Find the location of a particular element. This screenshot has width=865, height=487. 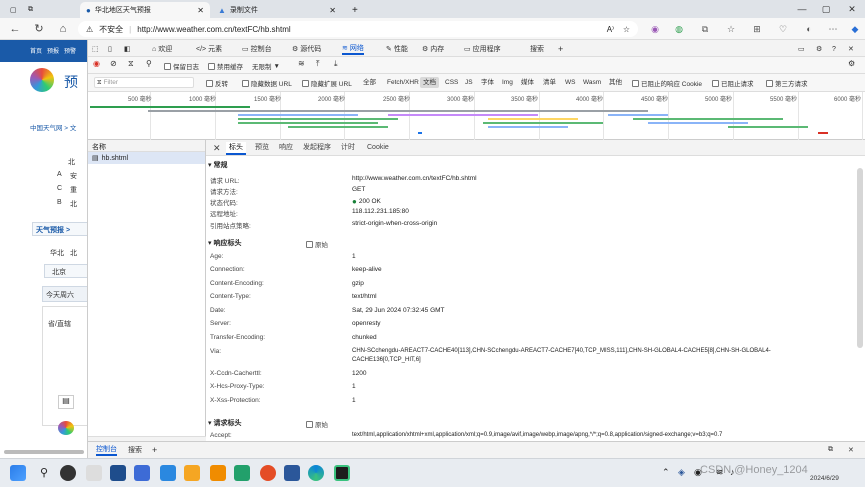

add-tool-button: + is located at coordinates (560, 49).